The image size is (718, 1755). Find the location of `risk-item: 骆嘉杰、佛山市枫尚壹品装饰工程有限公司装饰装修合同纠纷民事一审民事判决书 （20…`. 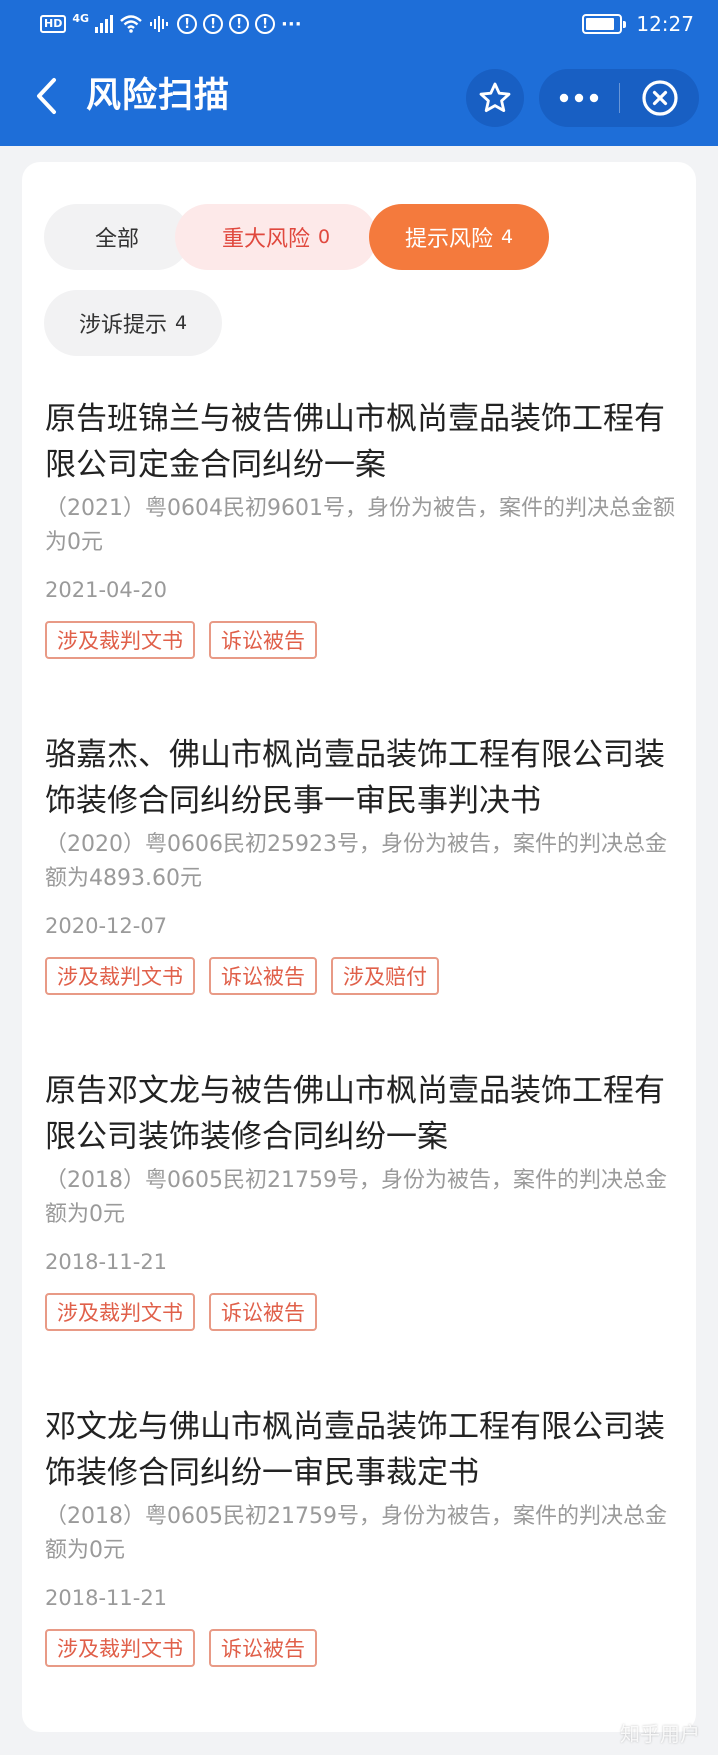

risk-item: 骆嘉杰、佛山市枫尚壹品装饰工程有限公司装饰装修合同纠纷民事一审民事判决书 （20… is located at coordinates (360, 863).